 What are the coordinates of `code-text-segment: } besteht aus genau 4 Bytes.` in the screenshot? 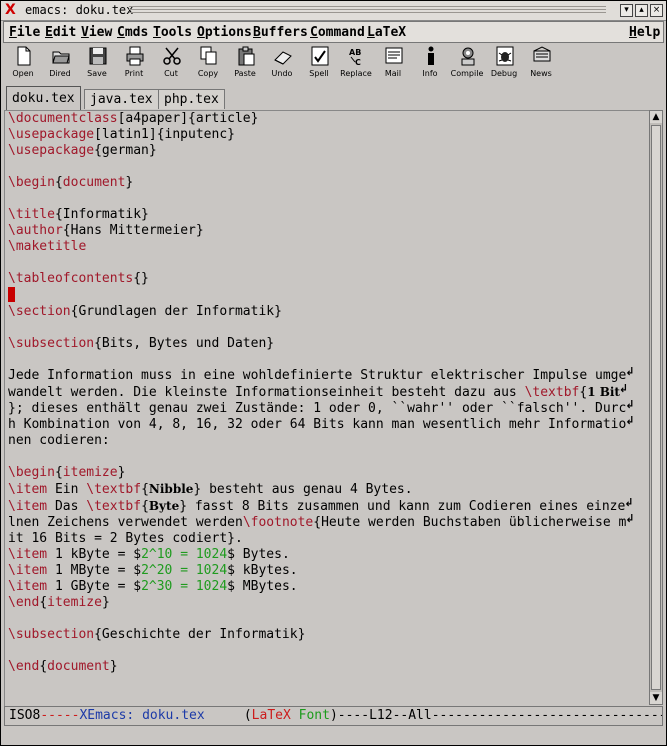 It's located at (303, 489).